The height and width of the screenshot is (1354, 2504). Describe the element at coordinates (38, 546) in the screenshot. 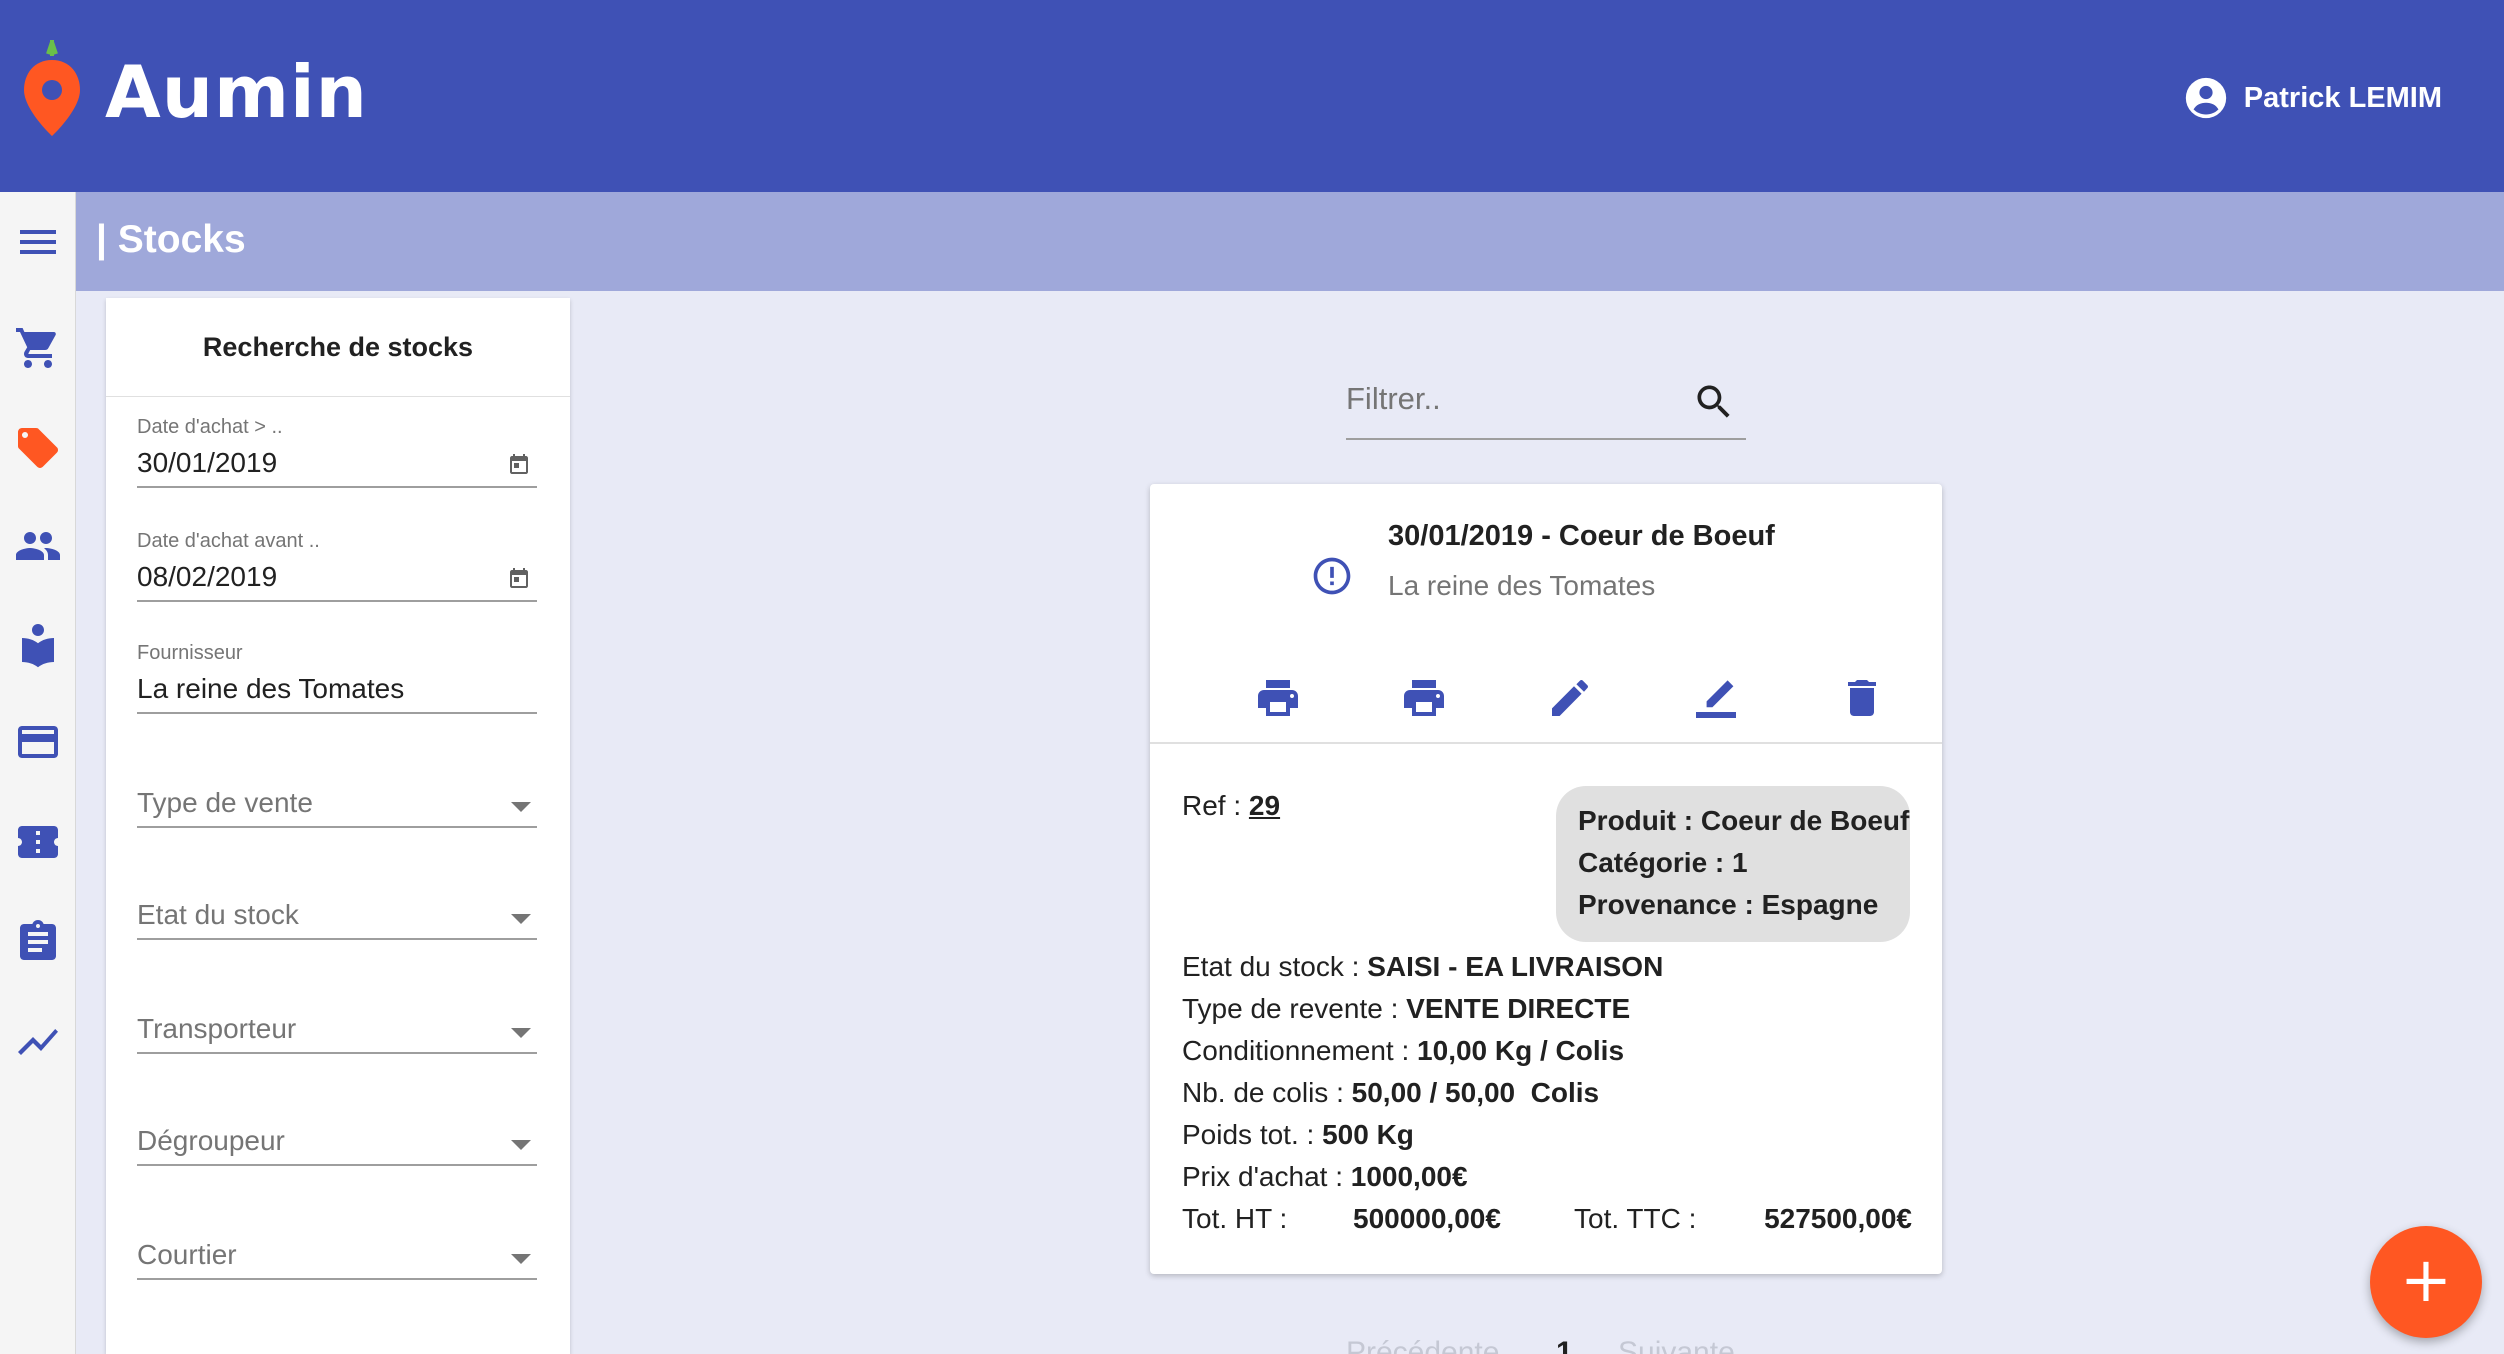

I see `people-icon` at that location.